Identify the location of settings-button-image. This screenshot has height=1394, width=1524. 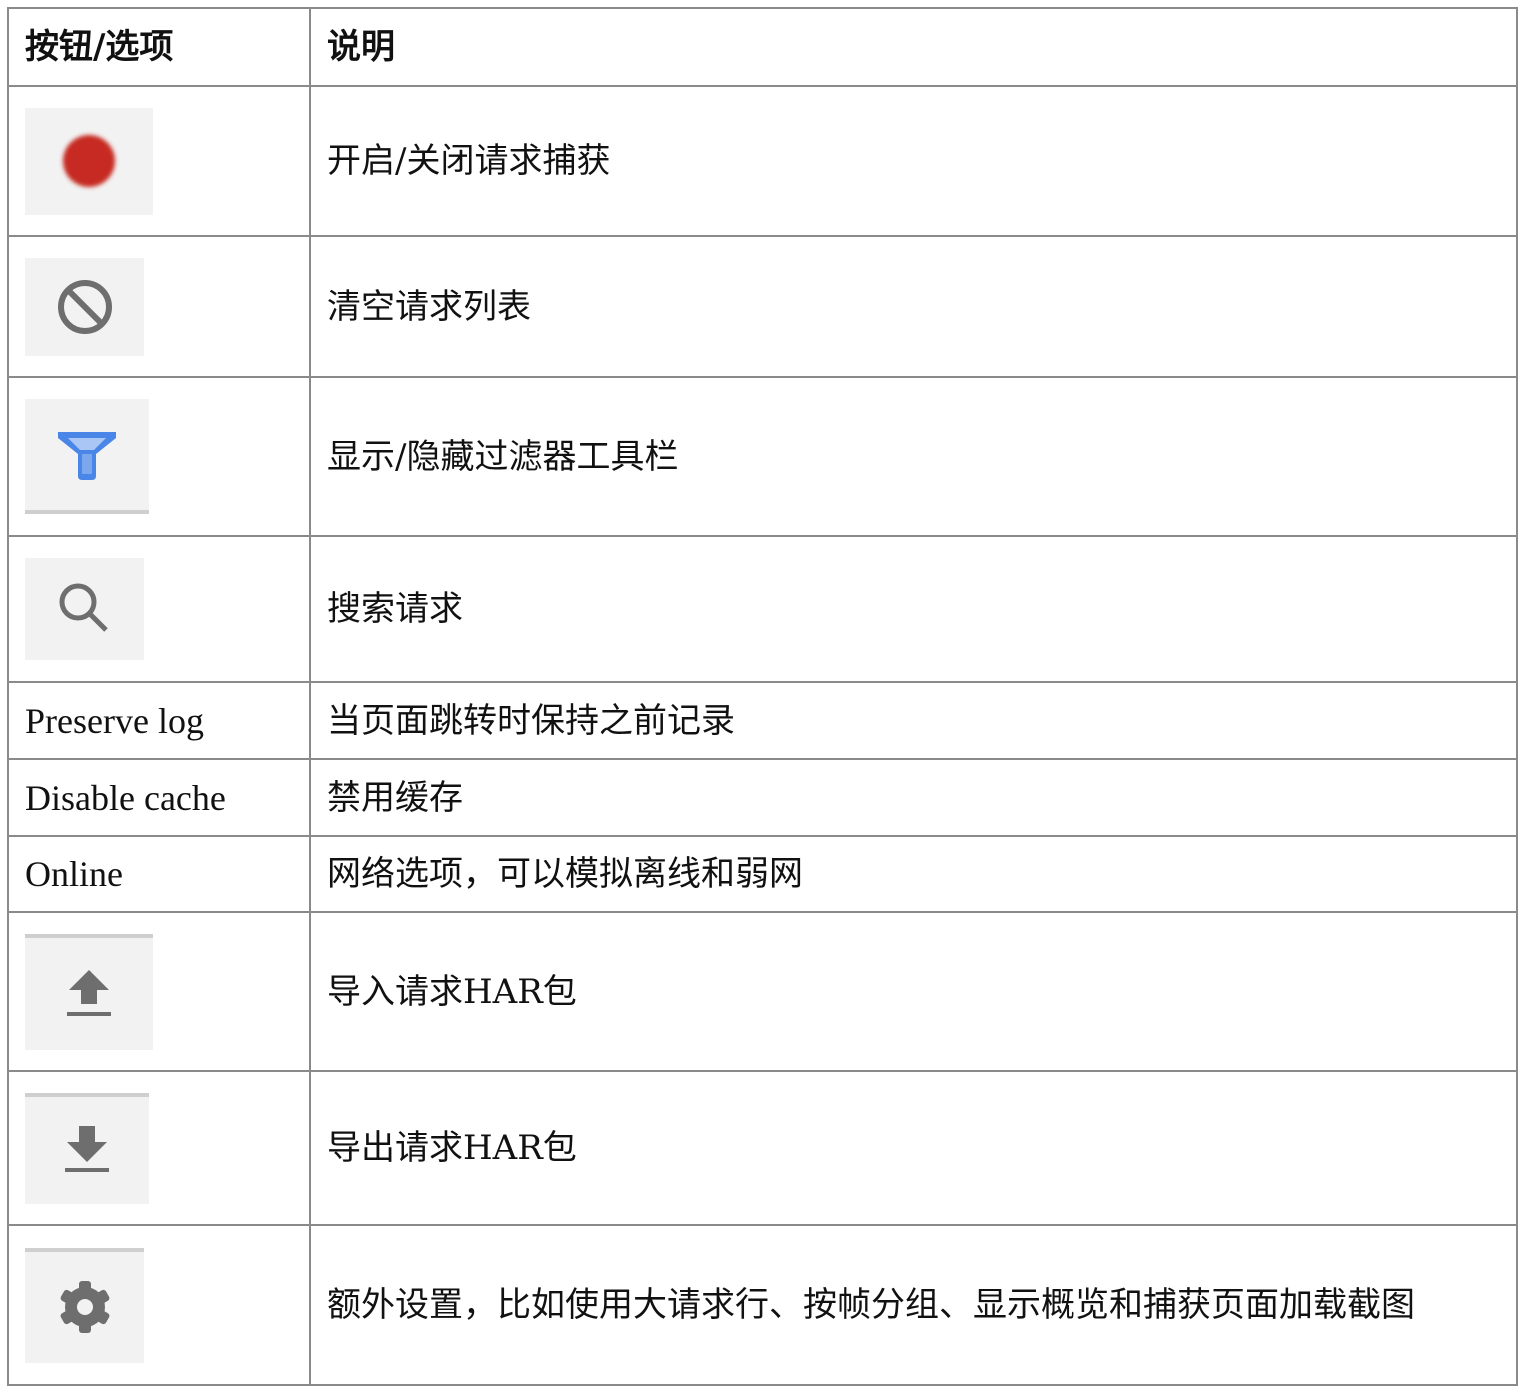
(84, 1305).